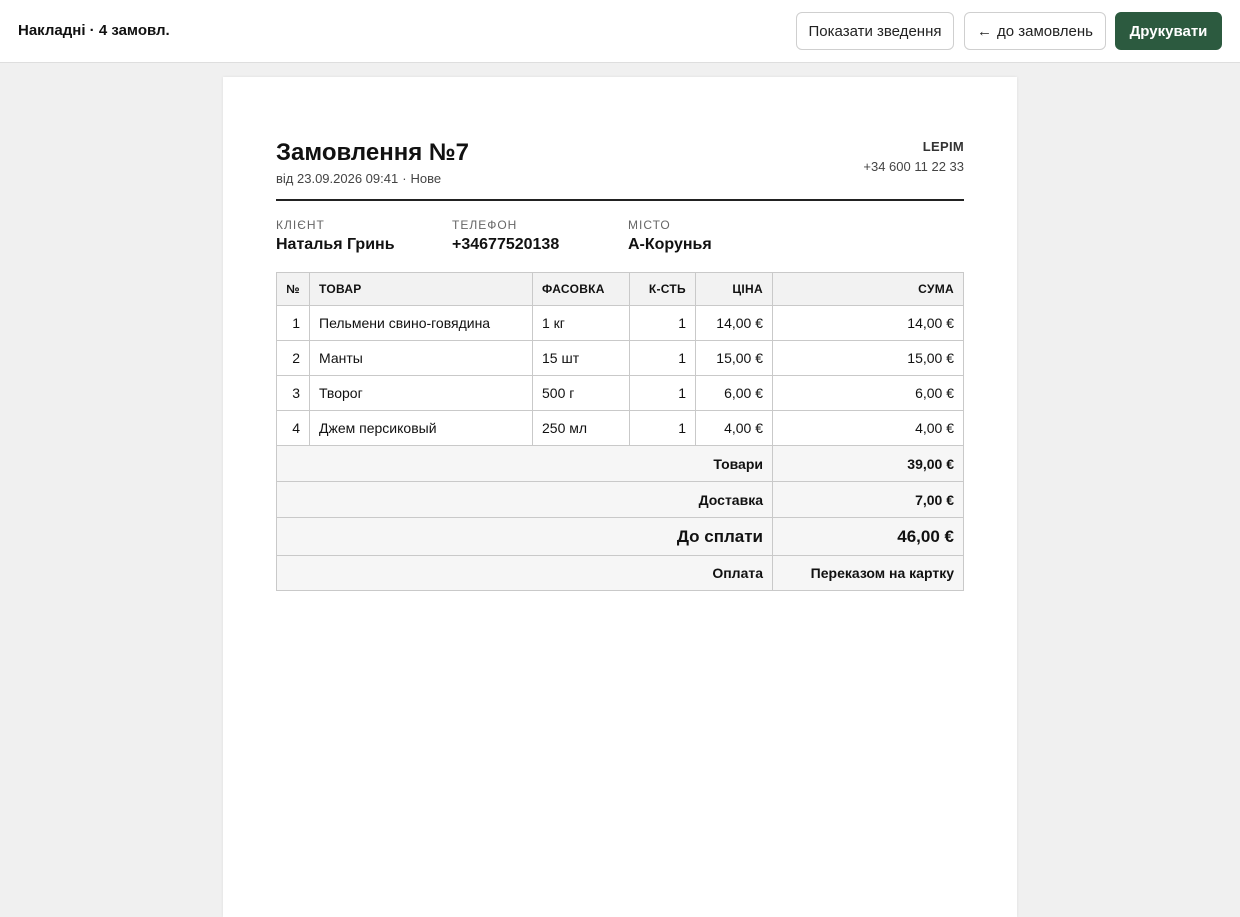 Image resolution: width=1240 pixels, height=917 pixels. I want to click on row-price: 6,00 €, so click(734, 393).